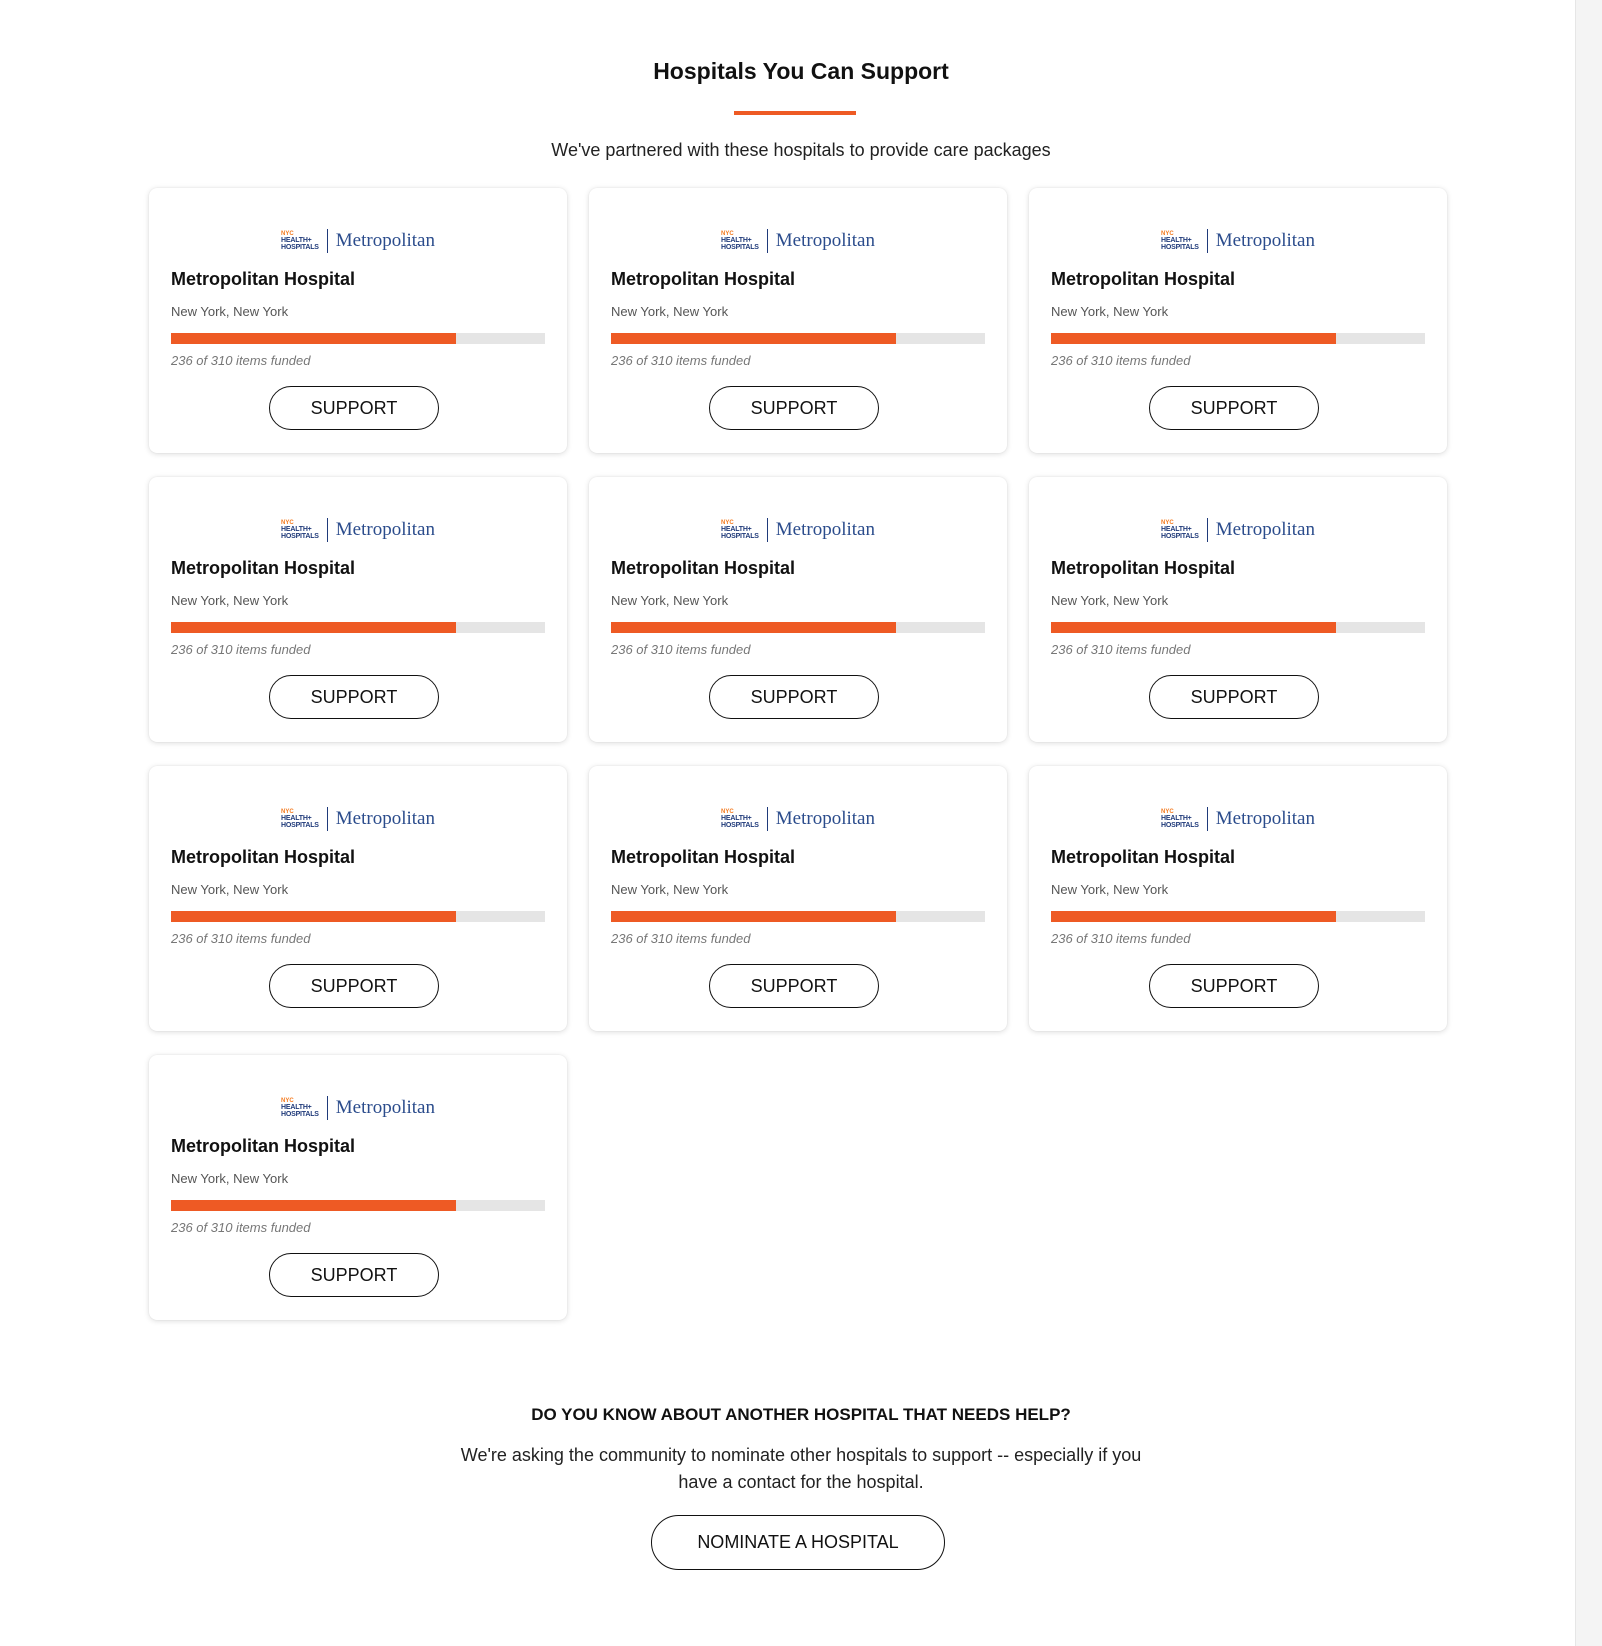  I want to click on title-underline, so click(795, 113).